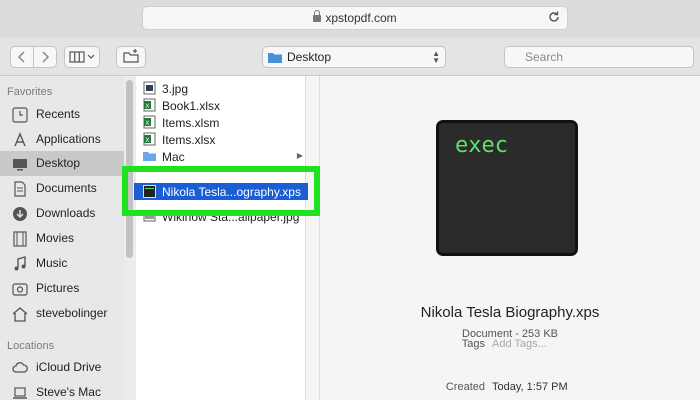 The width and height of the screenshot is (700, 400). I want to click on new-folder-icon, so click(131, 56).